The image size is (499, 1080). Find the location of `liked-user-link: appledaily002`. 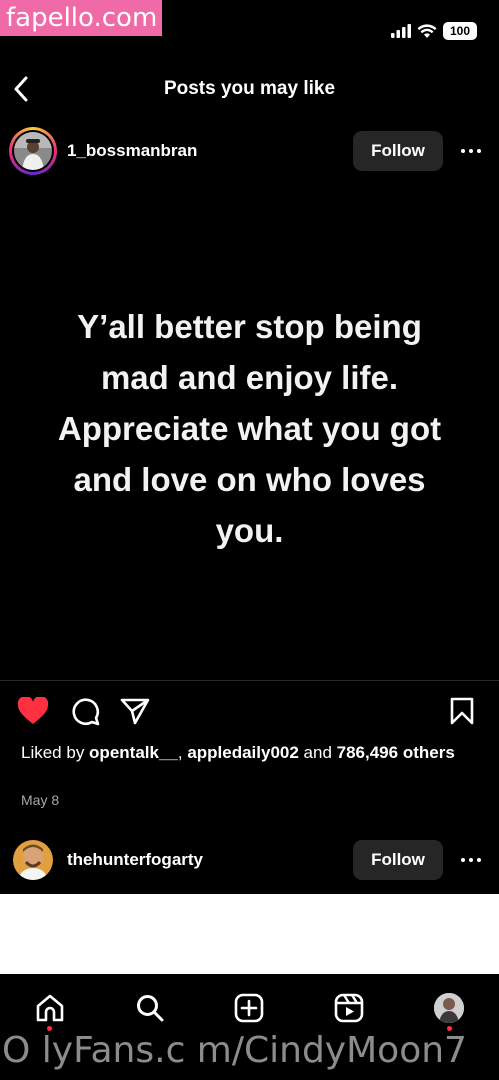

liked-user-link: appledaily002 is located at coordinates (243, 752).